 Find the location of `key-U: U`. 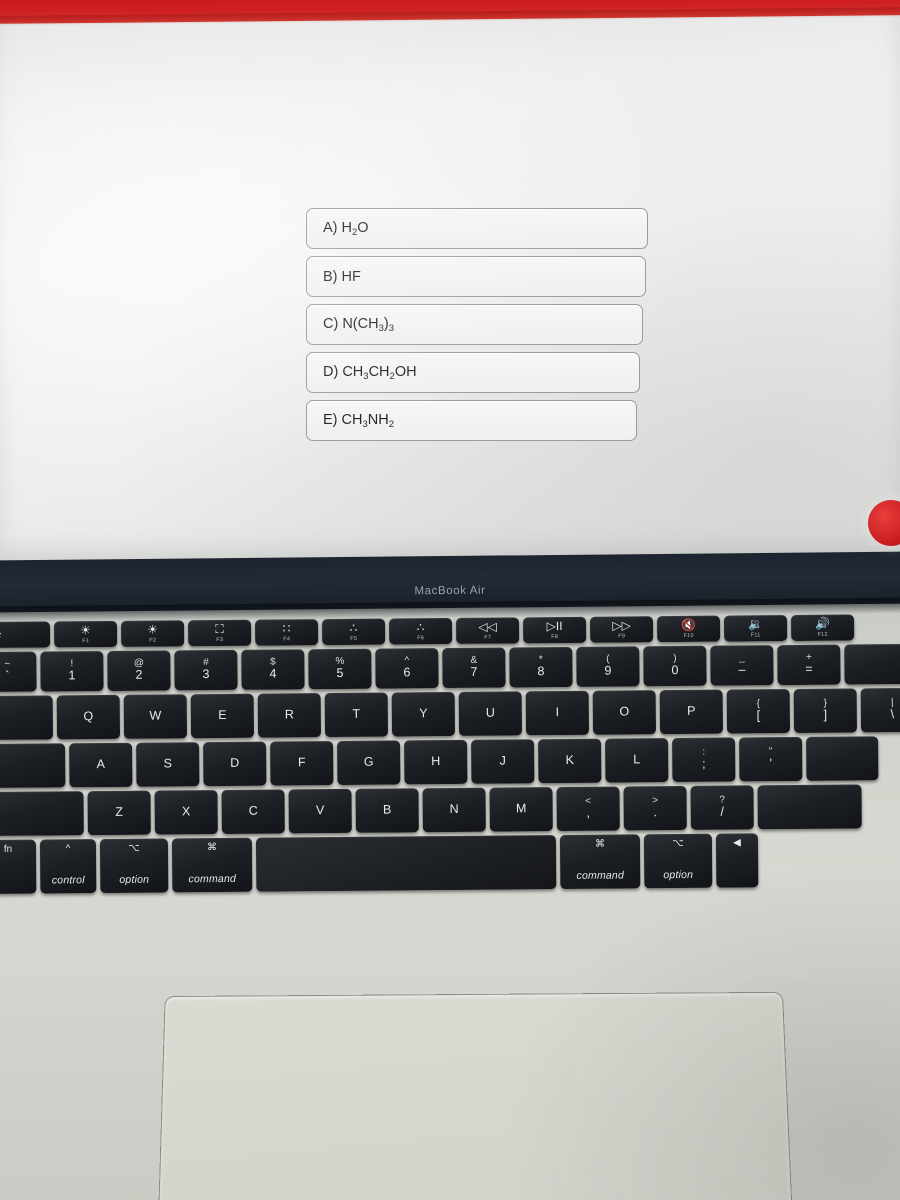

key-U: U is located at coordinates (490, 713).